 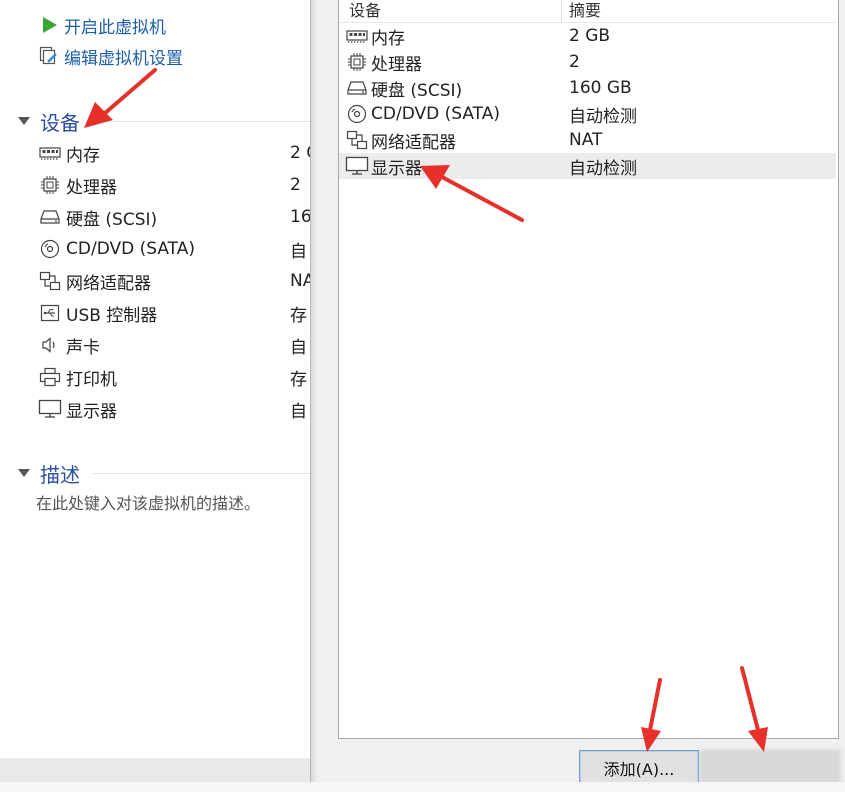 I want to click on list-device-name: 处理器, so click(x=396, y=64).